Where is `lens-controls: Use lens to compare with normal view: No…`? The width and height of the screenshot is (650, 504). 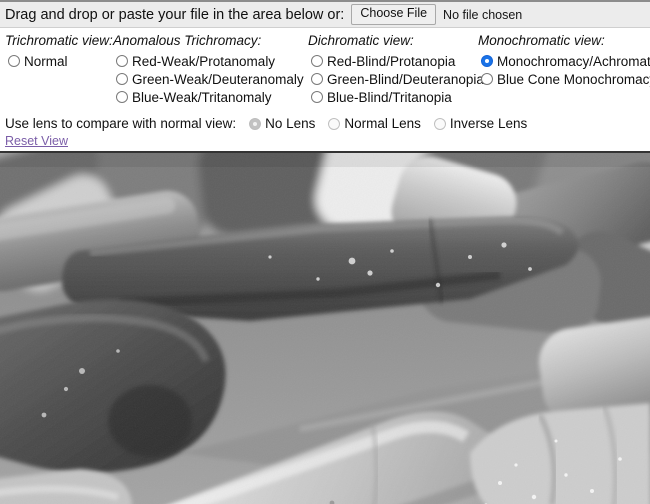 lens-controls: Use lens to compare with normal view: No… is located at coordinates (266, 123).